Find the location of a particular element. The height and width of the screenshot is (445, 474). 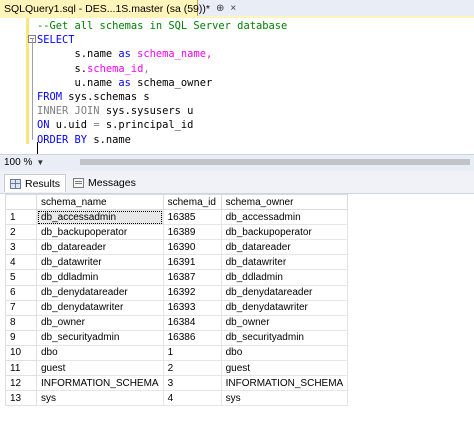

table-row: 6 db_denydatareader 16392 db_denydatareader is located at coordinates (177, 292).